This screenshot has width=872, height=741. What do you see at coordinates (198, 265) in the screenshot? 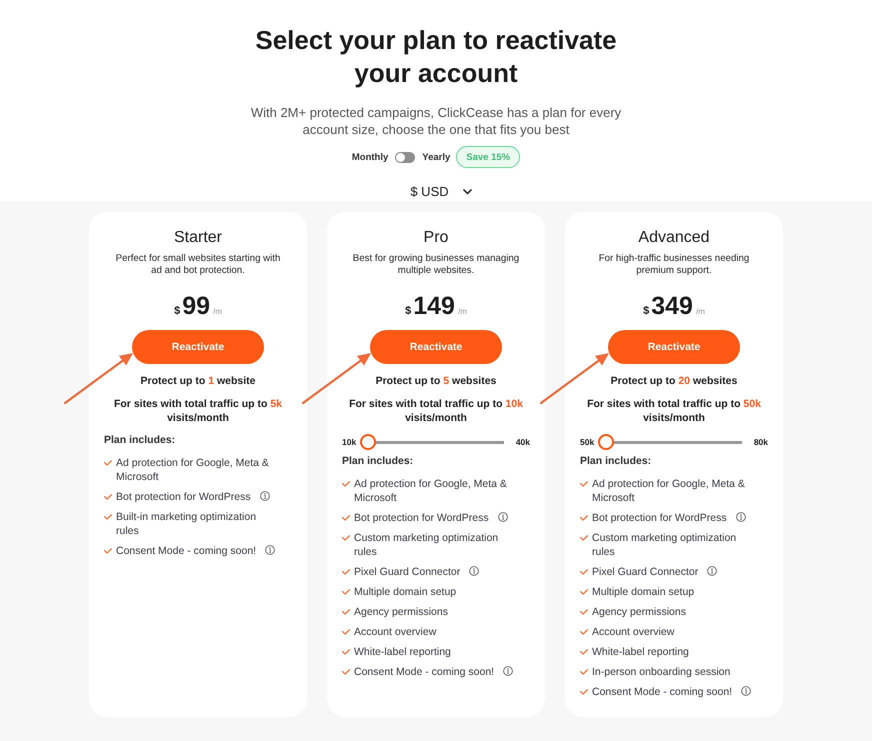
I see `plan-description: Perfect for small websites starting with ad and bot protection.` at bounding box center [198, 265].